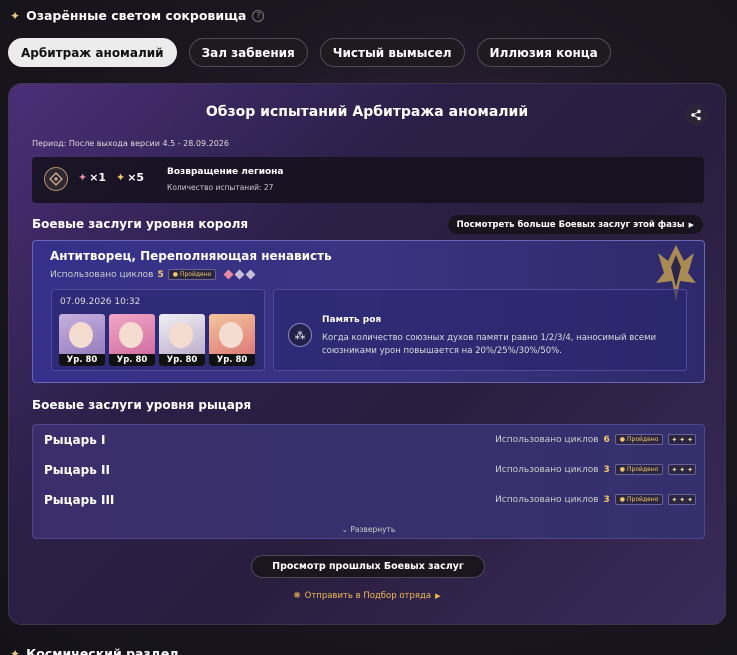 Image resolution: width=737 pixels, height=655 pixels. What do you see at coordinates (392, 52) in the screenshot?
I see `tab-pure-fiction: Чистый вымысел` at bounding box center [392, 52].